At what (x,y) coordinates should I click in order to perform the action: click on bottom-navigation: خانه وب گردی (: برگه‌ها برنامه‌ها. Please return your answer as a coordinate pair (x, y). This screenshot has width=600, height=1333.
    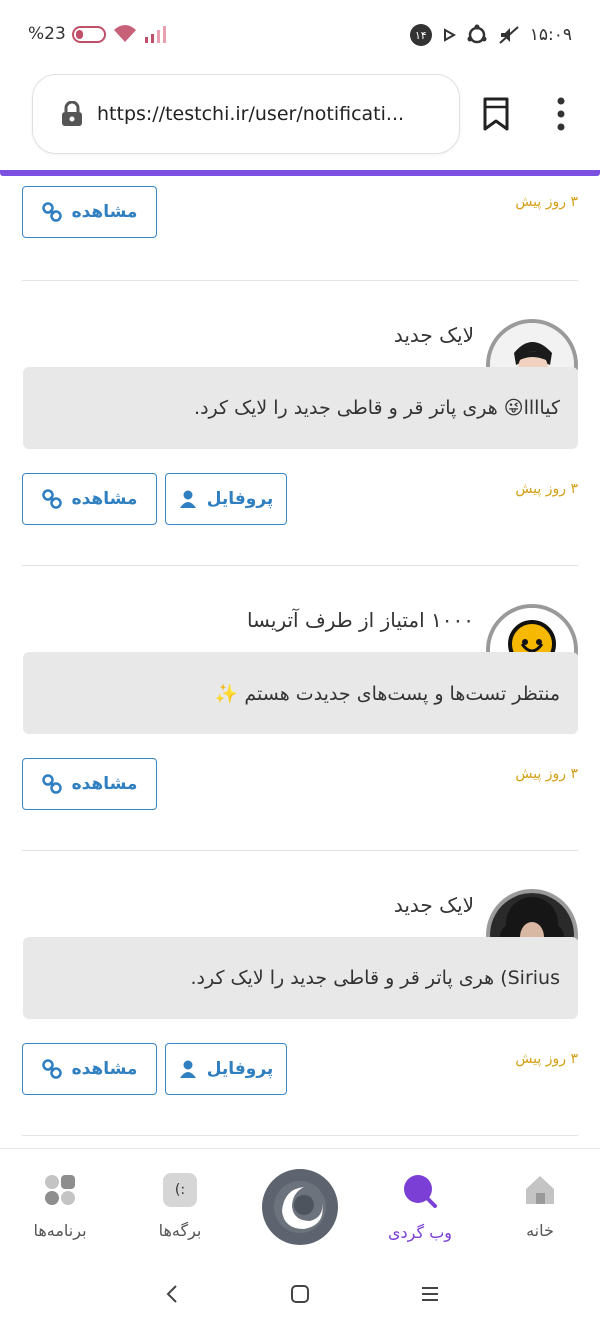
    Looking at the image, I should click on (300, 1207).